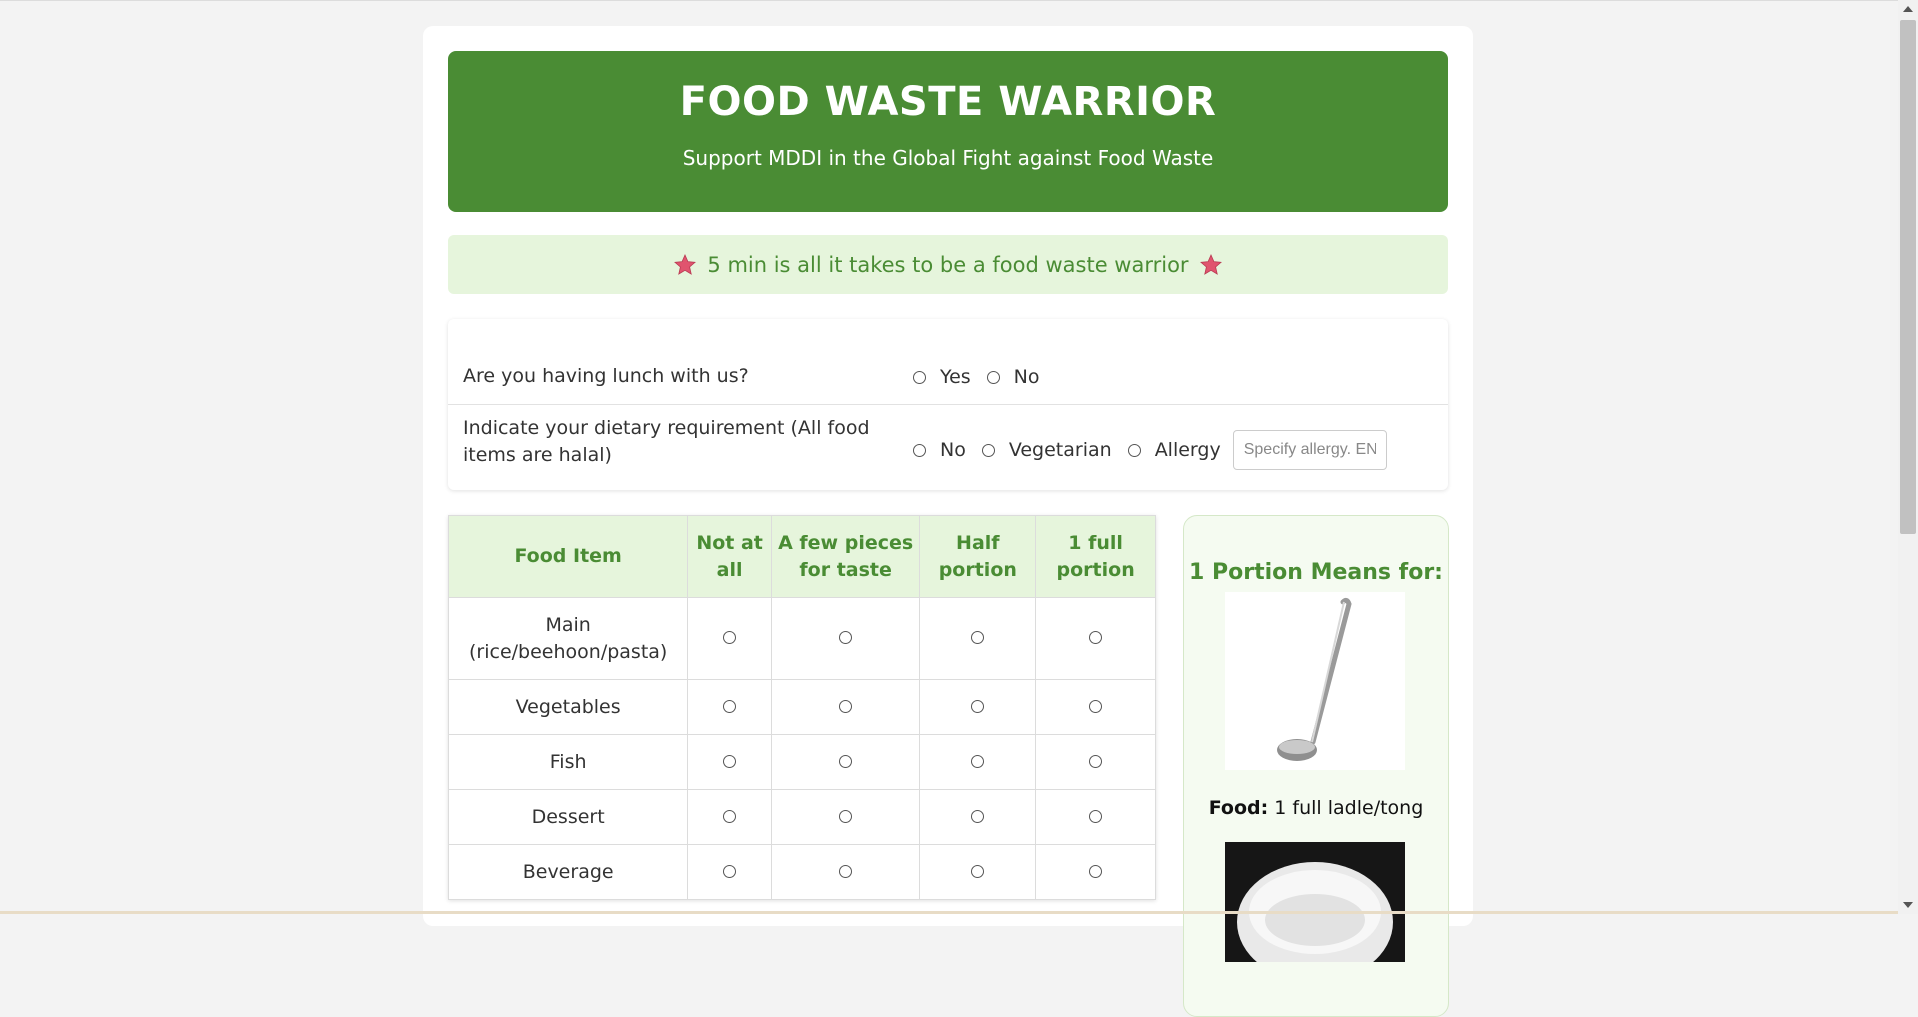  Describe the element at coordinates (988, 450) in the screenshot. I see `dietary-vegetarian-radio` at that location.